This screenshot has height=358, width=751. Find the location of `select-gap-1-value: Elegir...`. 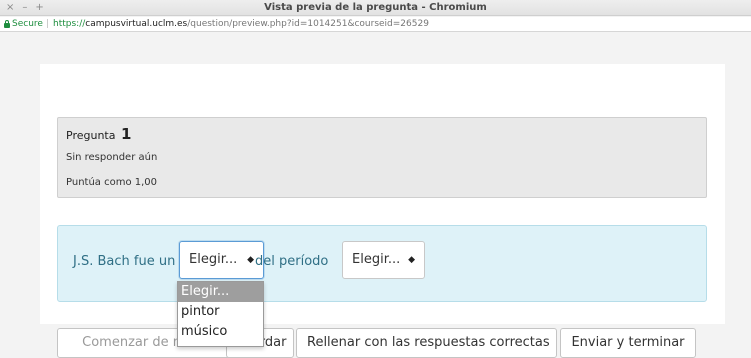

select-gap-1-value: Elegir... is located at coordinates (213, 259).